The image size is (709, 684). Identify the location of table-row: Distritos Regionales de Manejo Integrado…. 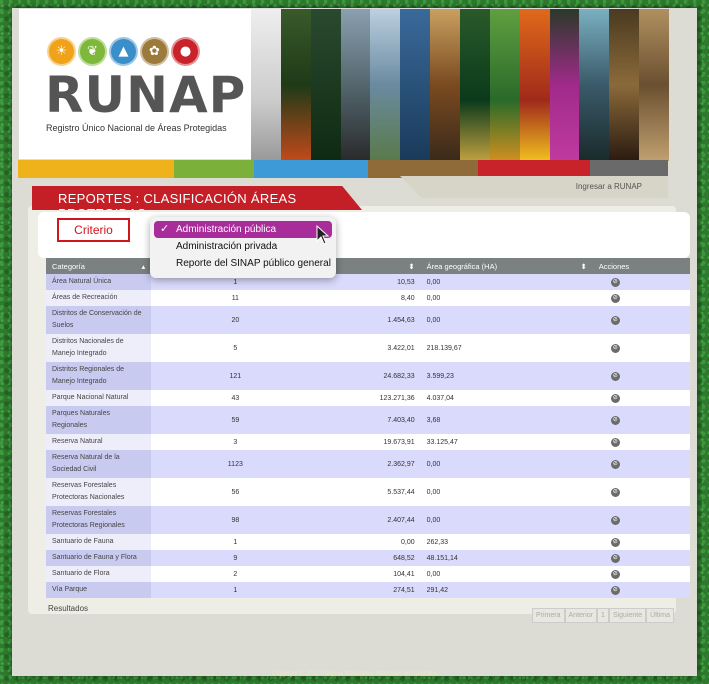
(368, 376).